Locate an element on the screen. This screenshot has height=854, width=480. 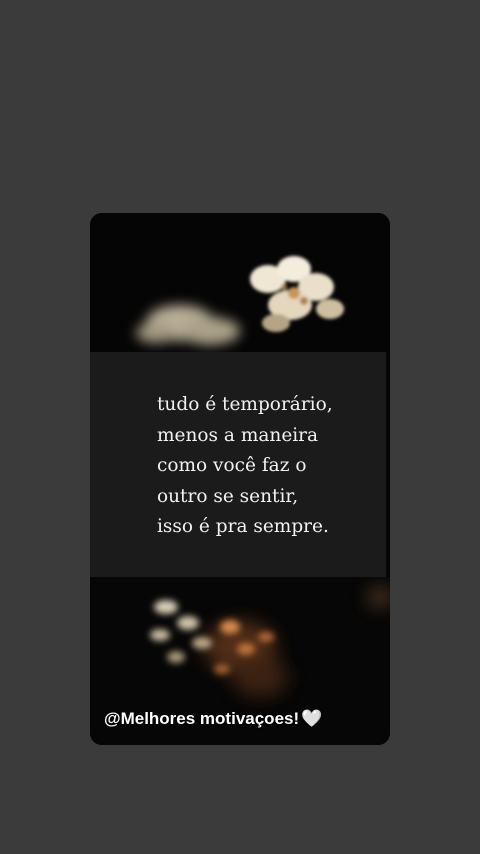
author-handle: @Melhores motivaçoes! 🤍 is located at coordinates (213, 719).